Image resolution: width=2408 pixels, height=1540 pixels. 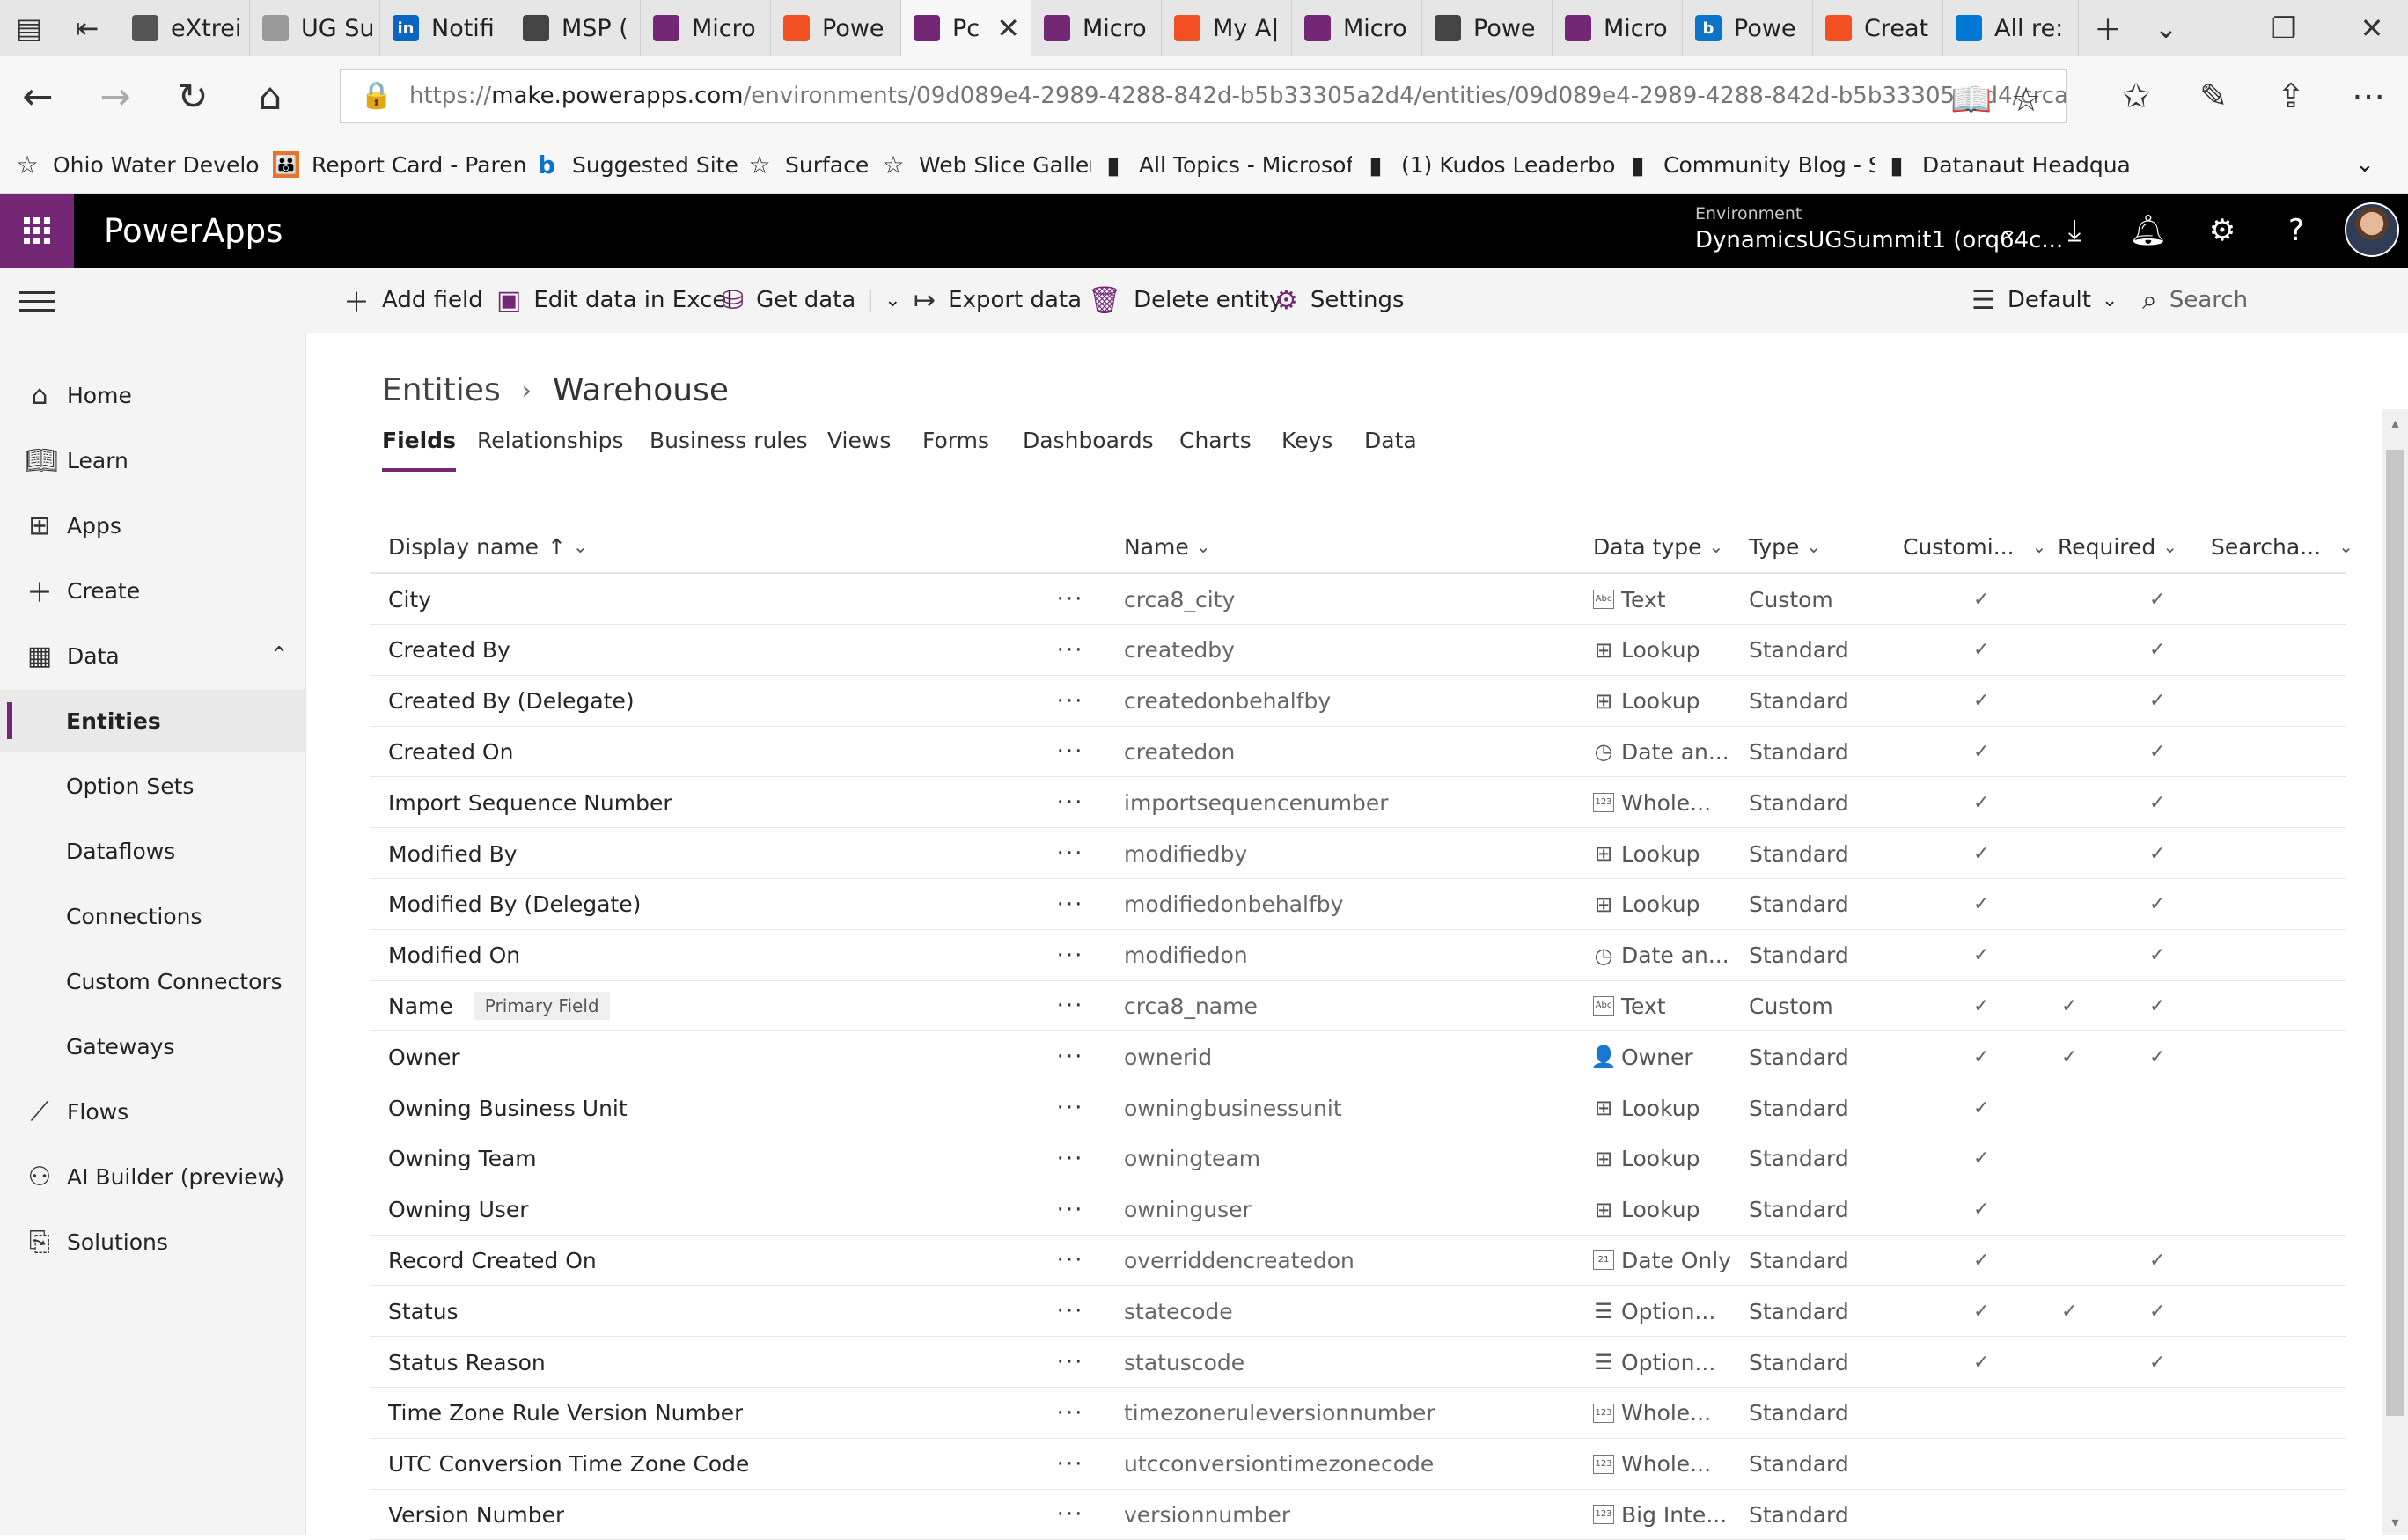 What do you see at coordinates (453, 854) in the screenshot?
I see `field-display-name: Modified By` at bounding box center [453, 854].